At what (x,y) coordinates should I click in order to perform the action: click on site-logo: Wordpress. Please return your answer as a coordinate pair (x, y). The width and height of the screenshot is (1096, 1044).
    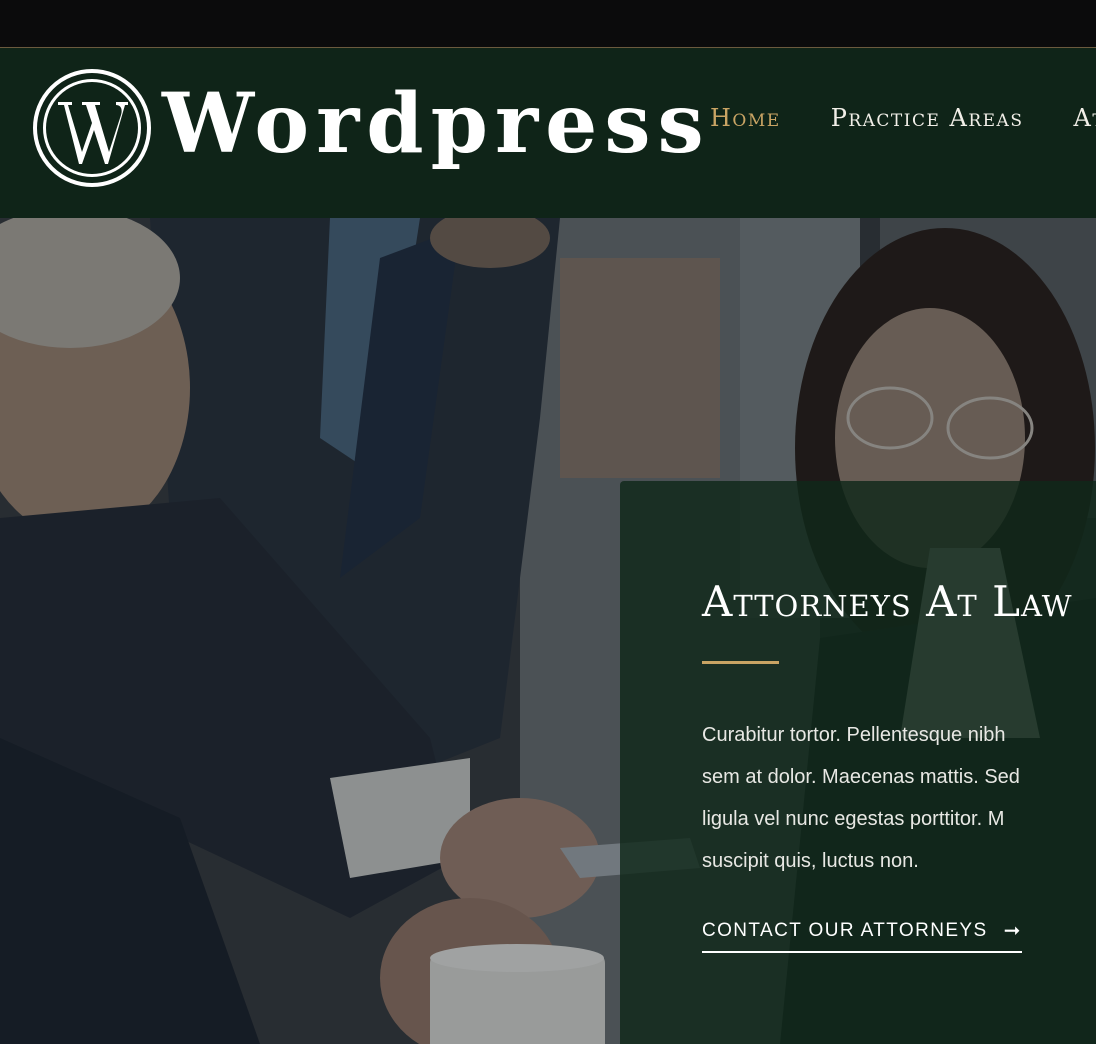
    Looking at the image, I should click on (371, 128).